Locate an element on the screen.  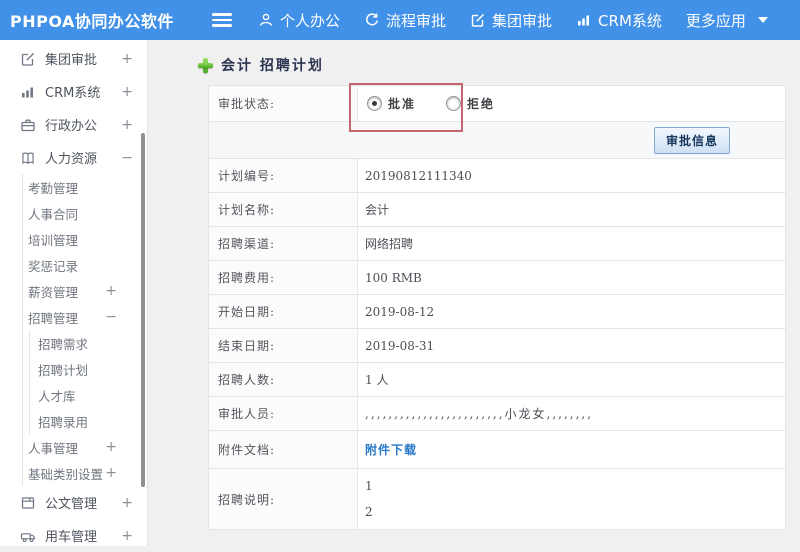
radio-approve is located at coordinates (374, 103).